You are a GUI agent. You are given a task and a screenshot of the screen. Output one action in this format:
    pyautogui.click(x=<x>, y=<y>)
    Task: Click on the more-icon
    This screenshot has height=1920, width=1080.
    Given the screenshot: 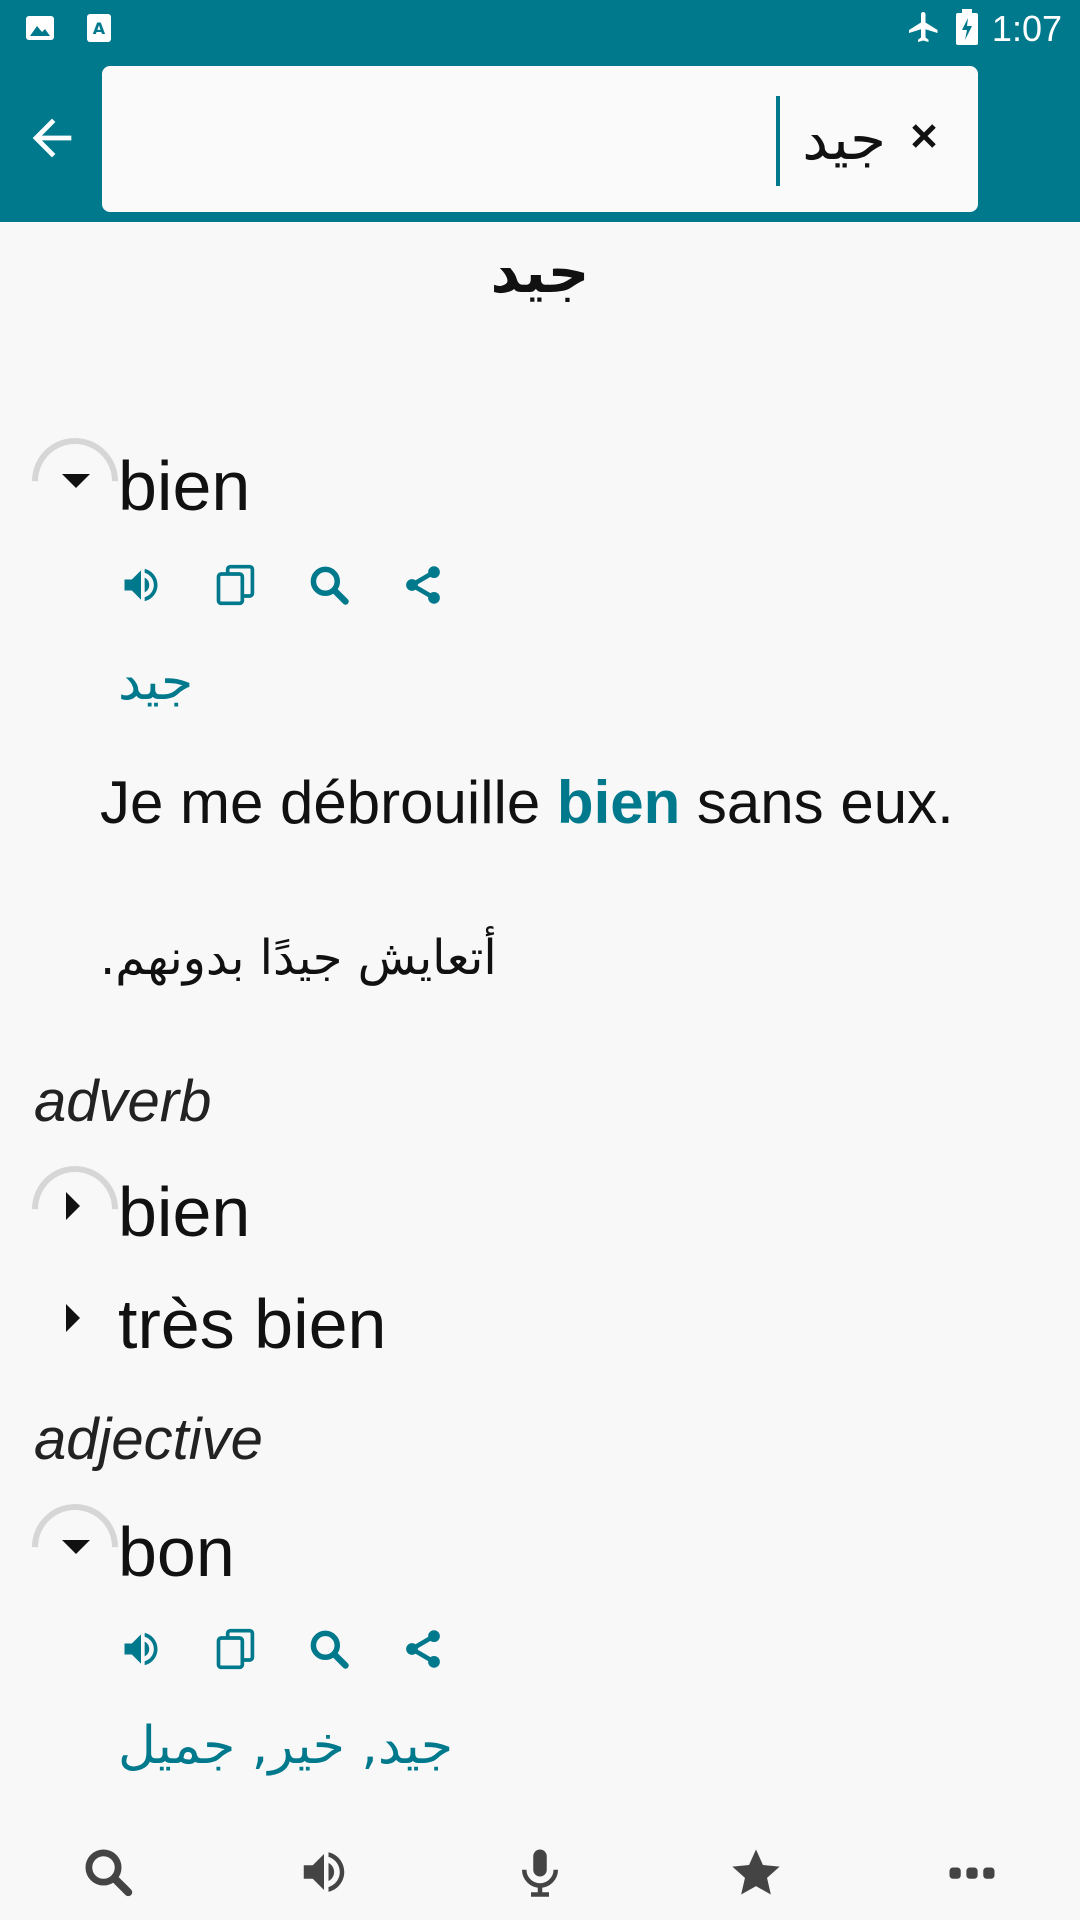 What is the action you would take?
    pyautogui.click(x=972, y=1873)
    